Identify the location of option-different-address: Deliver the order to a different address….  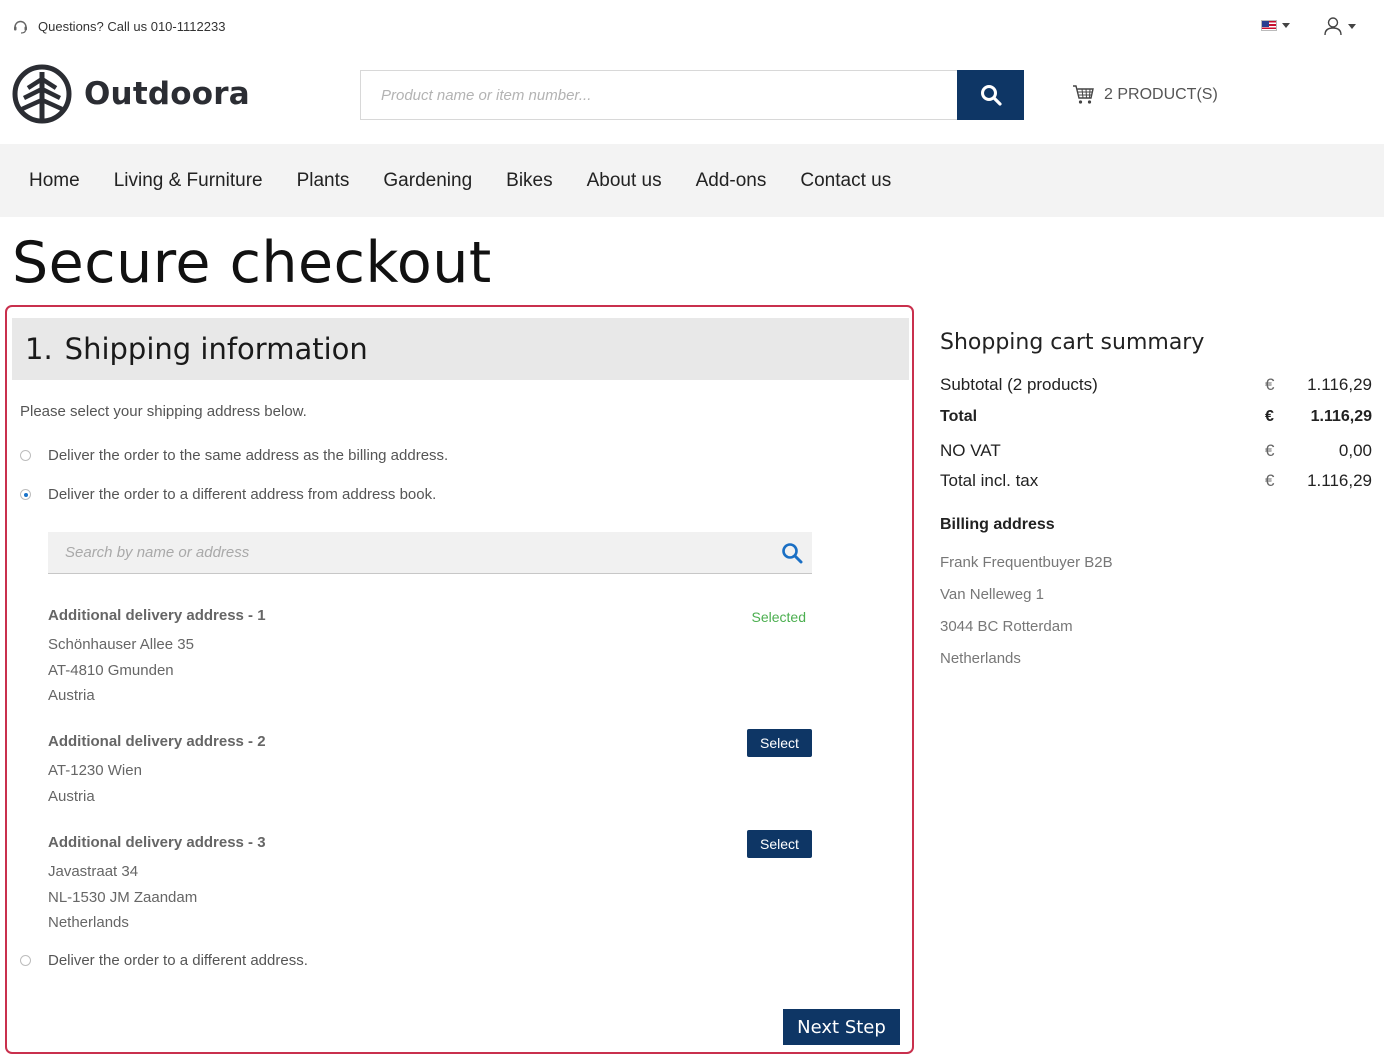
(164, 960).